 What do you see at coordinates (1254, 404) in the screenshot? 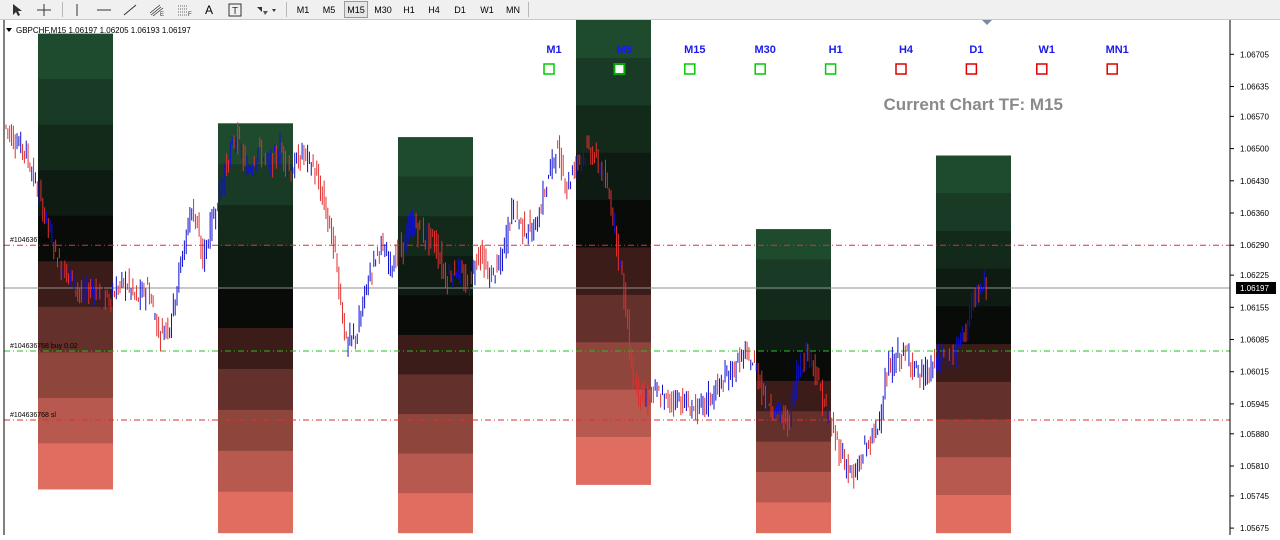
I see `y-tick-label: 1.05945` at bounding box center [1254, 404].